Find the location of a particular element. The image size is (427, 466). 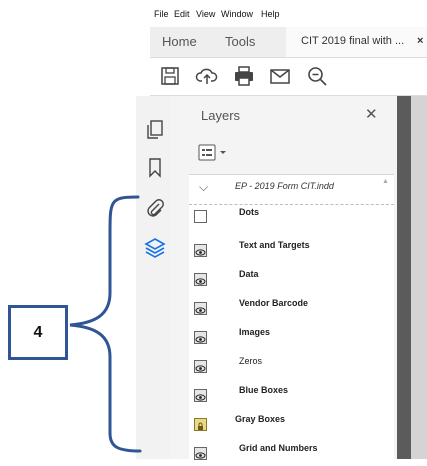

layer-row: Vendor Barcode is located at coordinates (291, 305).